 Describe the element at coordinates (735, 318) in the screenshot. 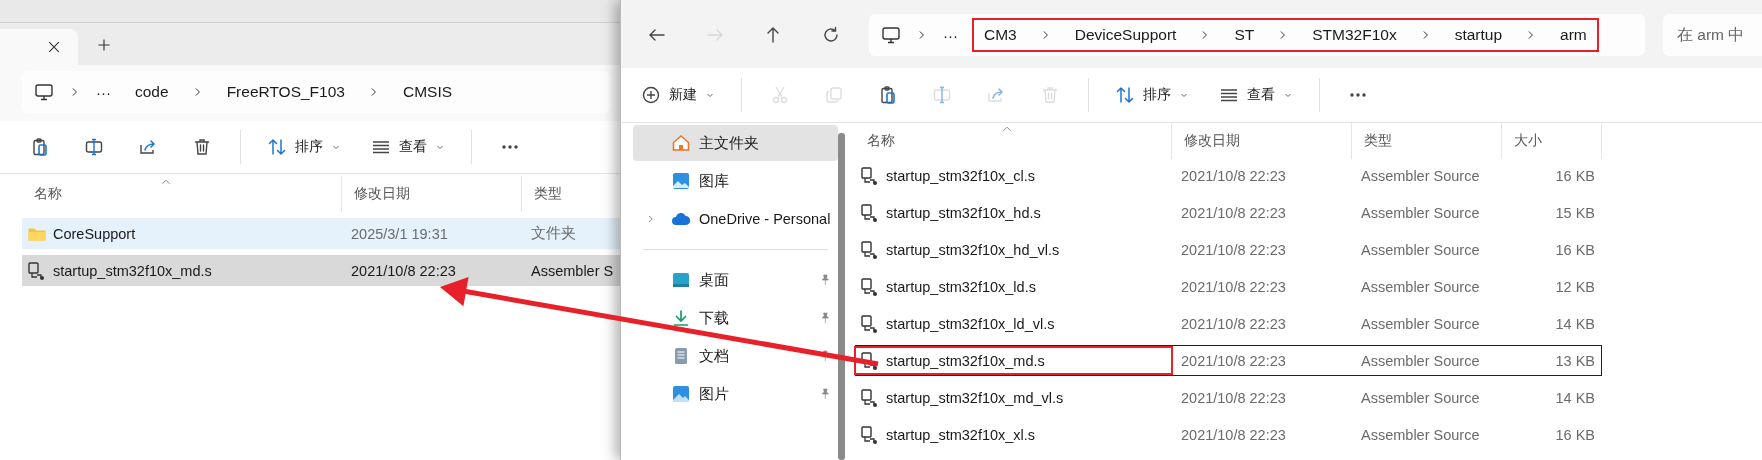

I see `sidebar-item: 下载` at that location.